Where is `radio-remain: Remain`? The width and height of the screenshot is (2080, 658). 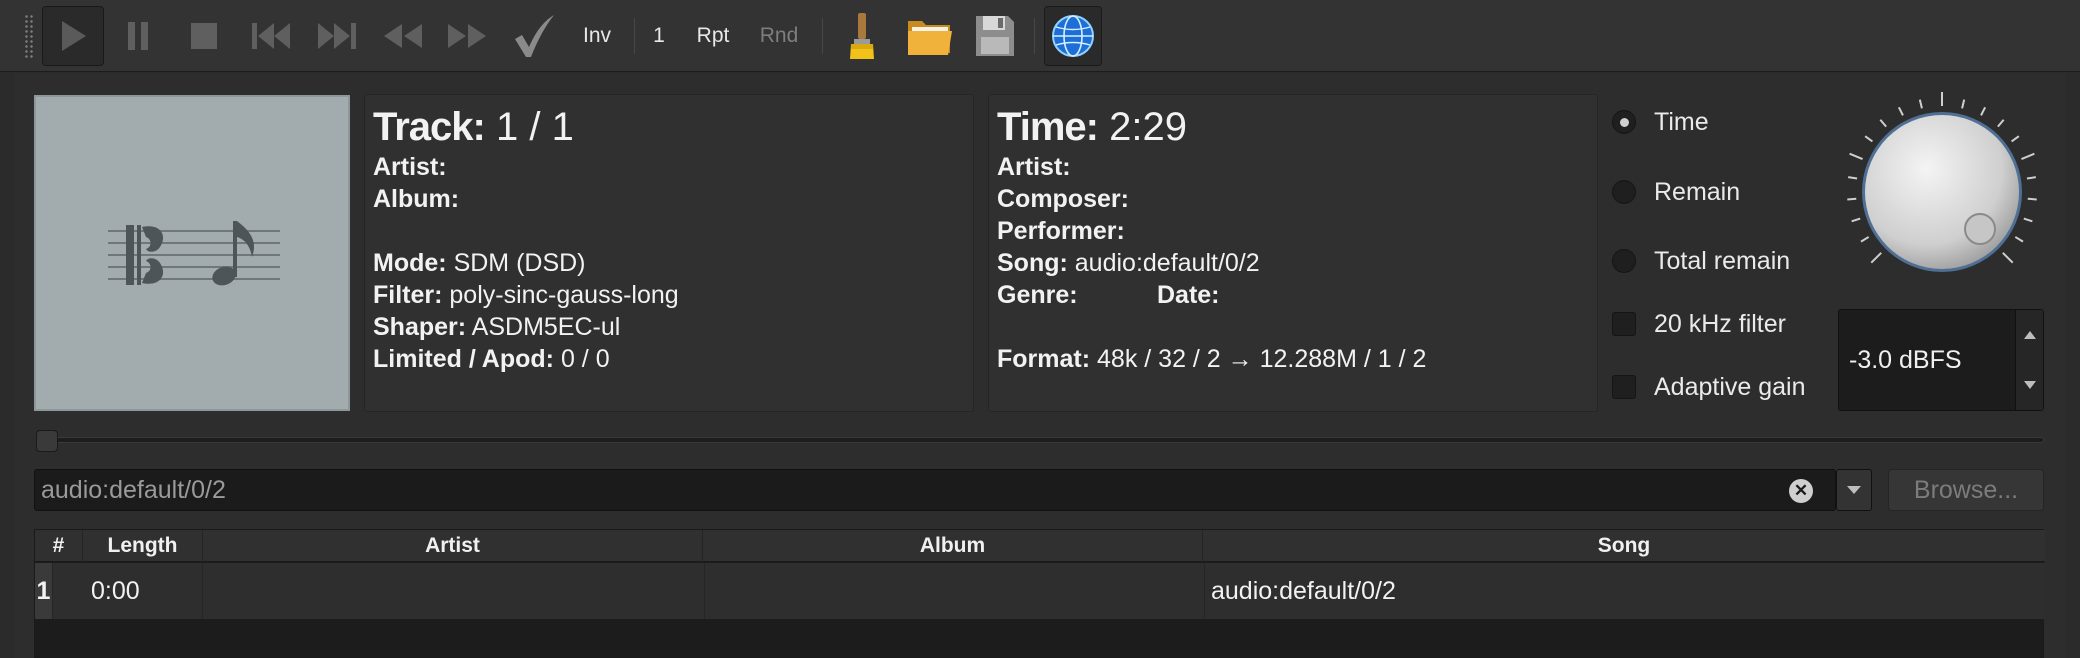
radio-remain: Remain is located at coordinates (1676, 192).